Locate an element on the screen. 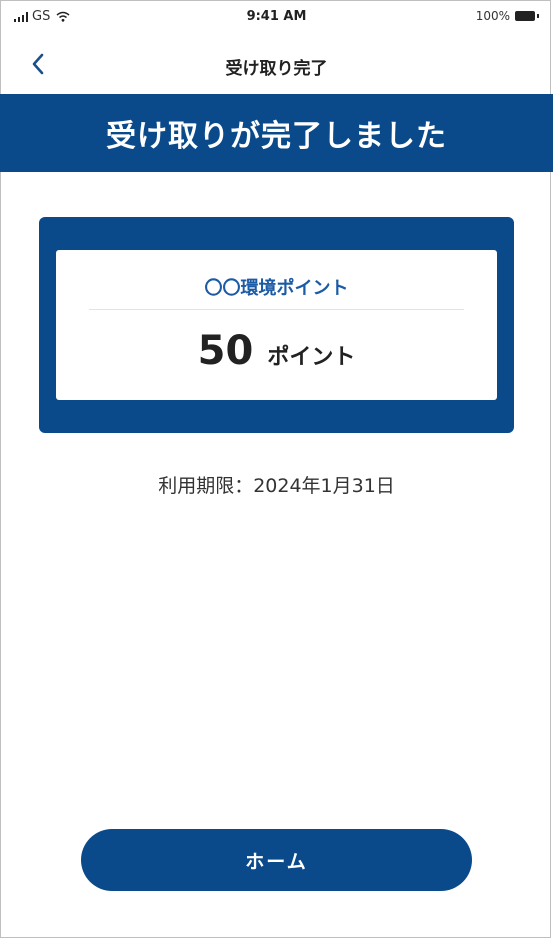 The width and height of the screenshot is (553, 940). status-time: 9:41 AM is located at coordinates (276, 16).